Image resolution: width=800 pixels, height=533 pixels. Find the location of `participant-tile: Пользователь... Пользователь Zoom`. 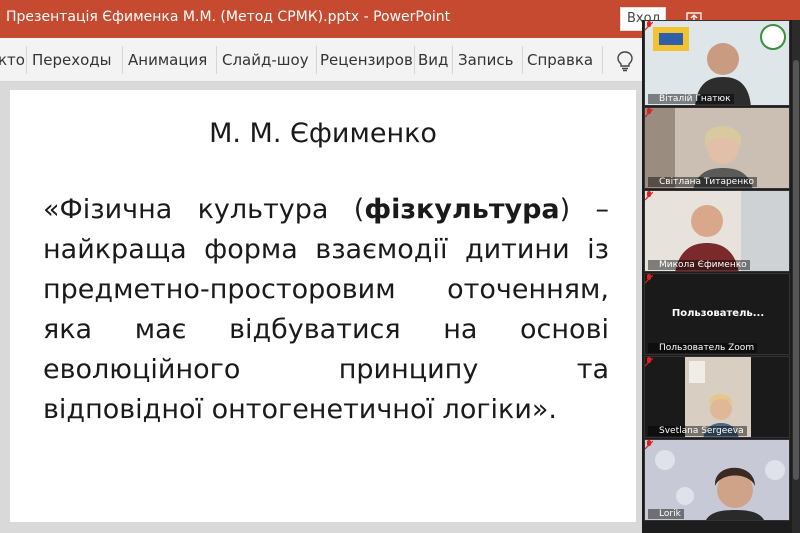

participant-tile: Пользователь... Пользователь Zoom is located at coordinates (717, 314).